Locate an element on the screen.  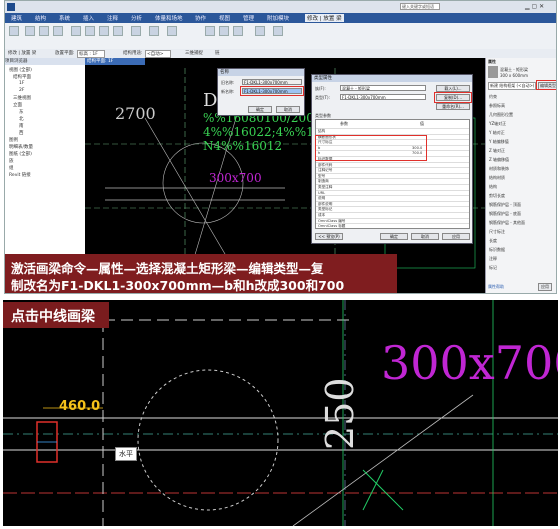
properties-apply-button: 应用 is located at coordinates (545, 287).